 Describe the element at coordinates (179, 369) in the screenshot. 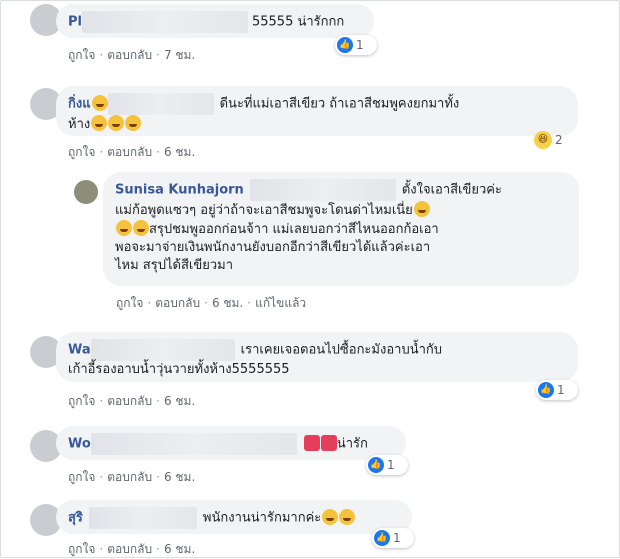

I see `comment-text-line2: เก้าอี้รองอาบน้ำวุ่นวายทั้งห้าง5555555` at that location.